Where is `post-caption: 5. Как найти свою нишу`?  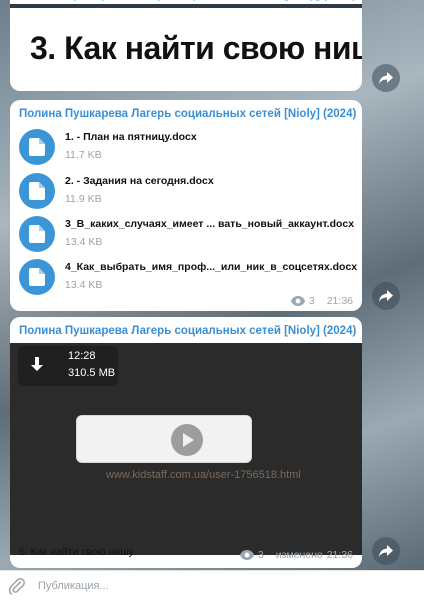
post-caption: 5. Как найти свою нишу is located at coordinates (76, 552).